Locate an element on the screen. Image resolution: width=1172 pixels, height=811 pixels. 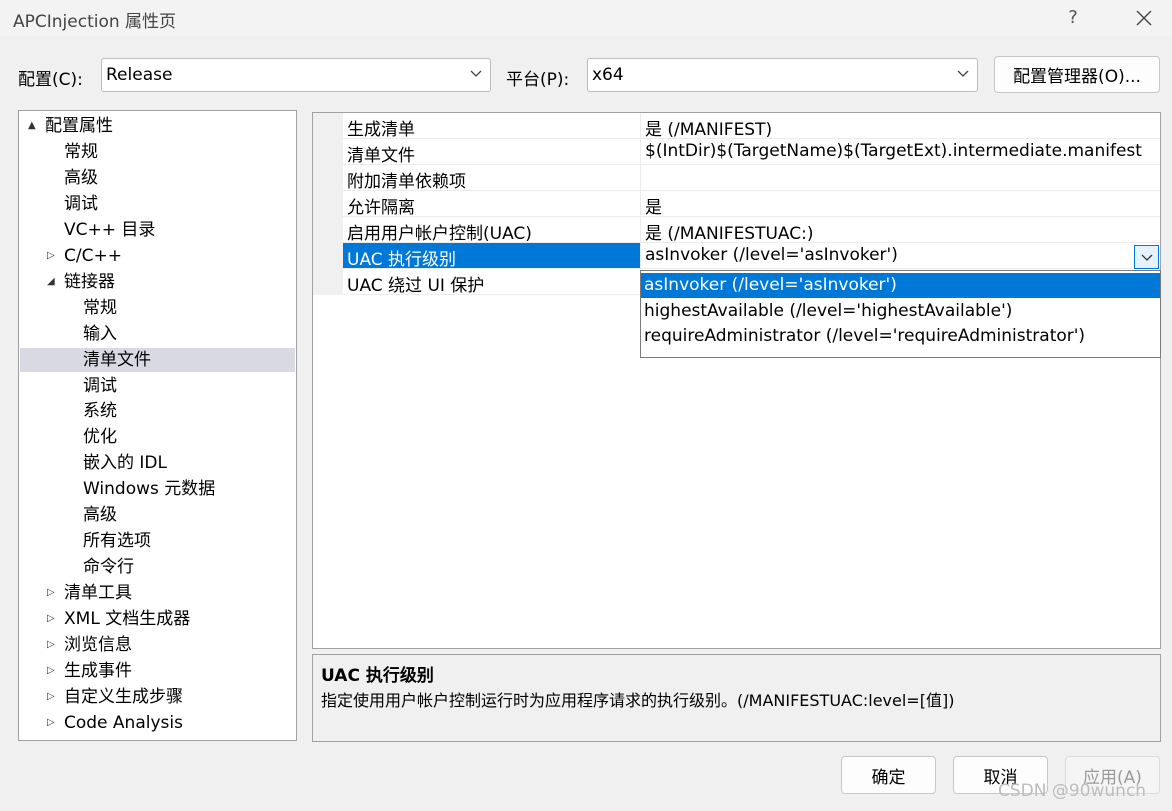
tree-item-label: 嵌入的 IDL is located at coordinates (125, 463).